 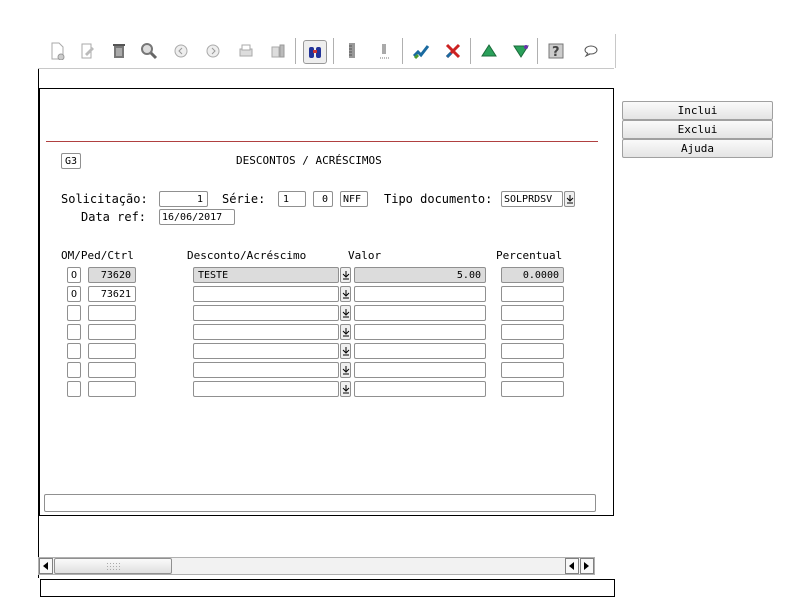 I want to click on scroll-right-icon, so click(x=587, y=566).